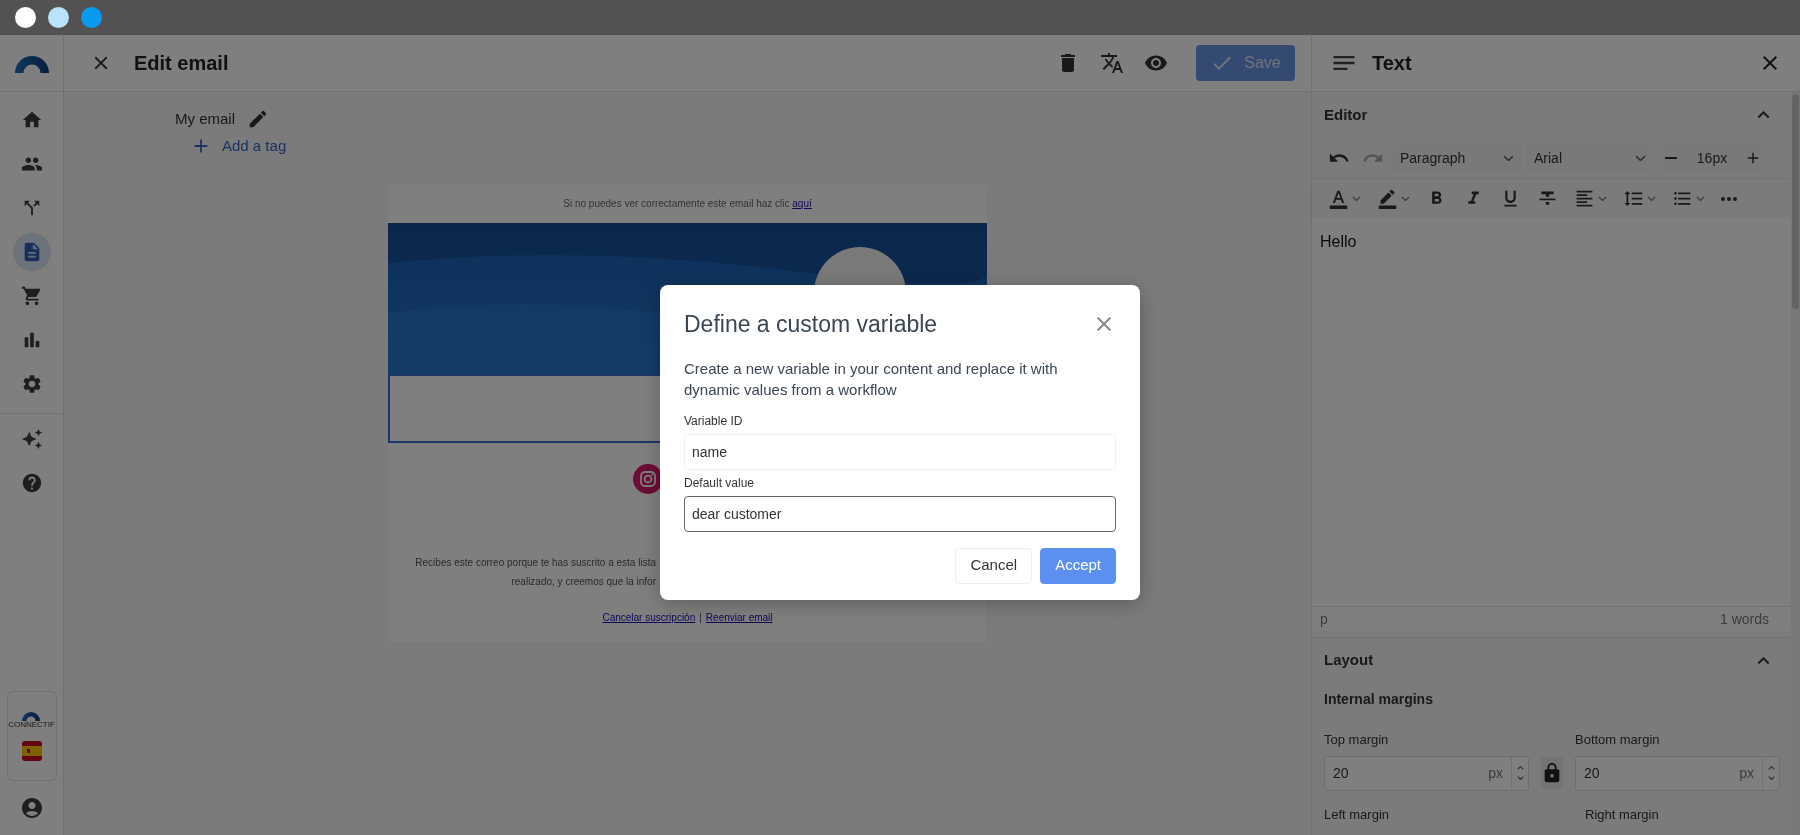 This screenshot has width=1800, height=835. I want to click on email-name: My email, so click(205, 119).